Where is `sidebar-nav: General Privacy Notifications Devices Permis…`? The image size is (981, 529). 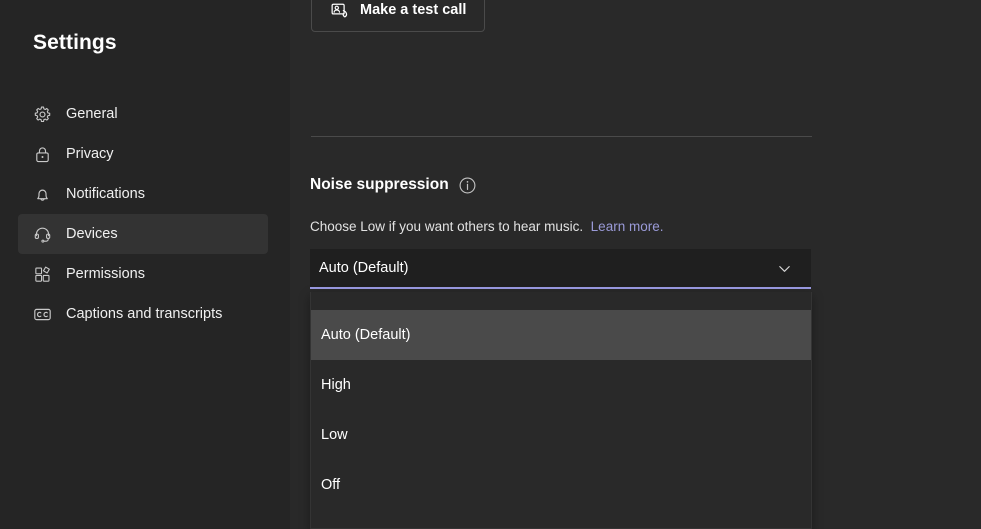
sidebar-nav: General Privacy Notifications Devices Permis… is located at coordinates (143, 214).